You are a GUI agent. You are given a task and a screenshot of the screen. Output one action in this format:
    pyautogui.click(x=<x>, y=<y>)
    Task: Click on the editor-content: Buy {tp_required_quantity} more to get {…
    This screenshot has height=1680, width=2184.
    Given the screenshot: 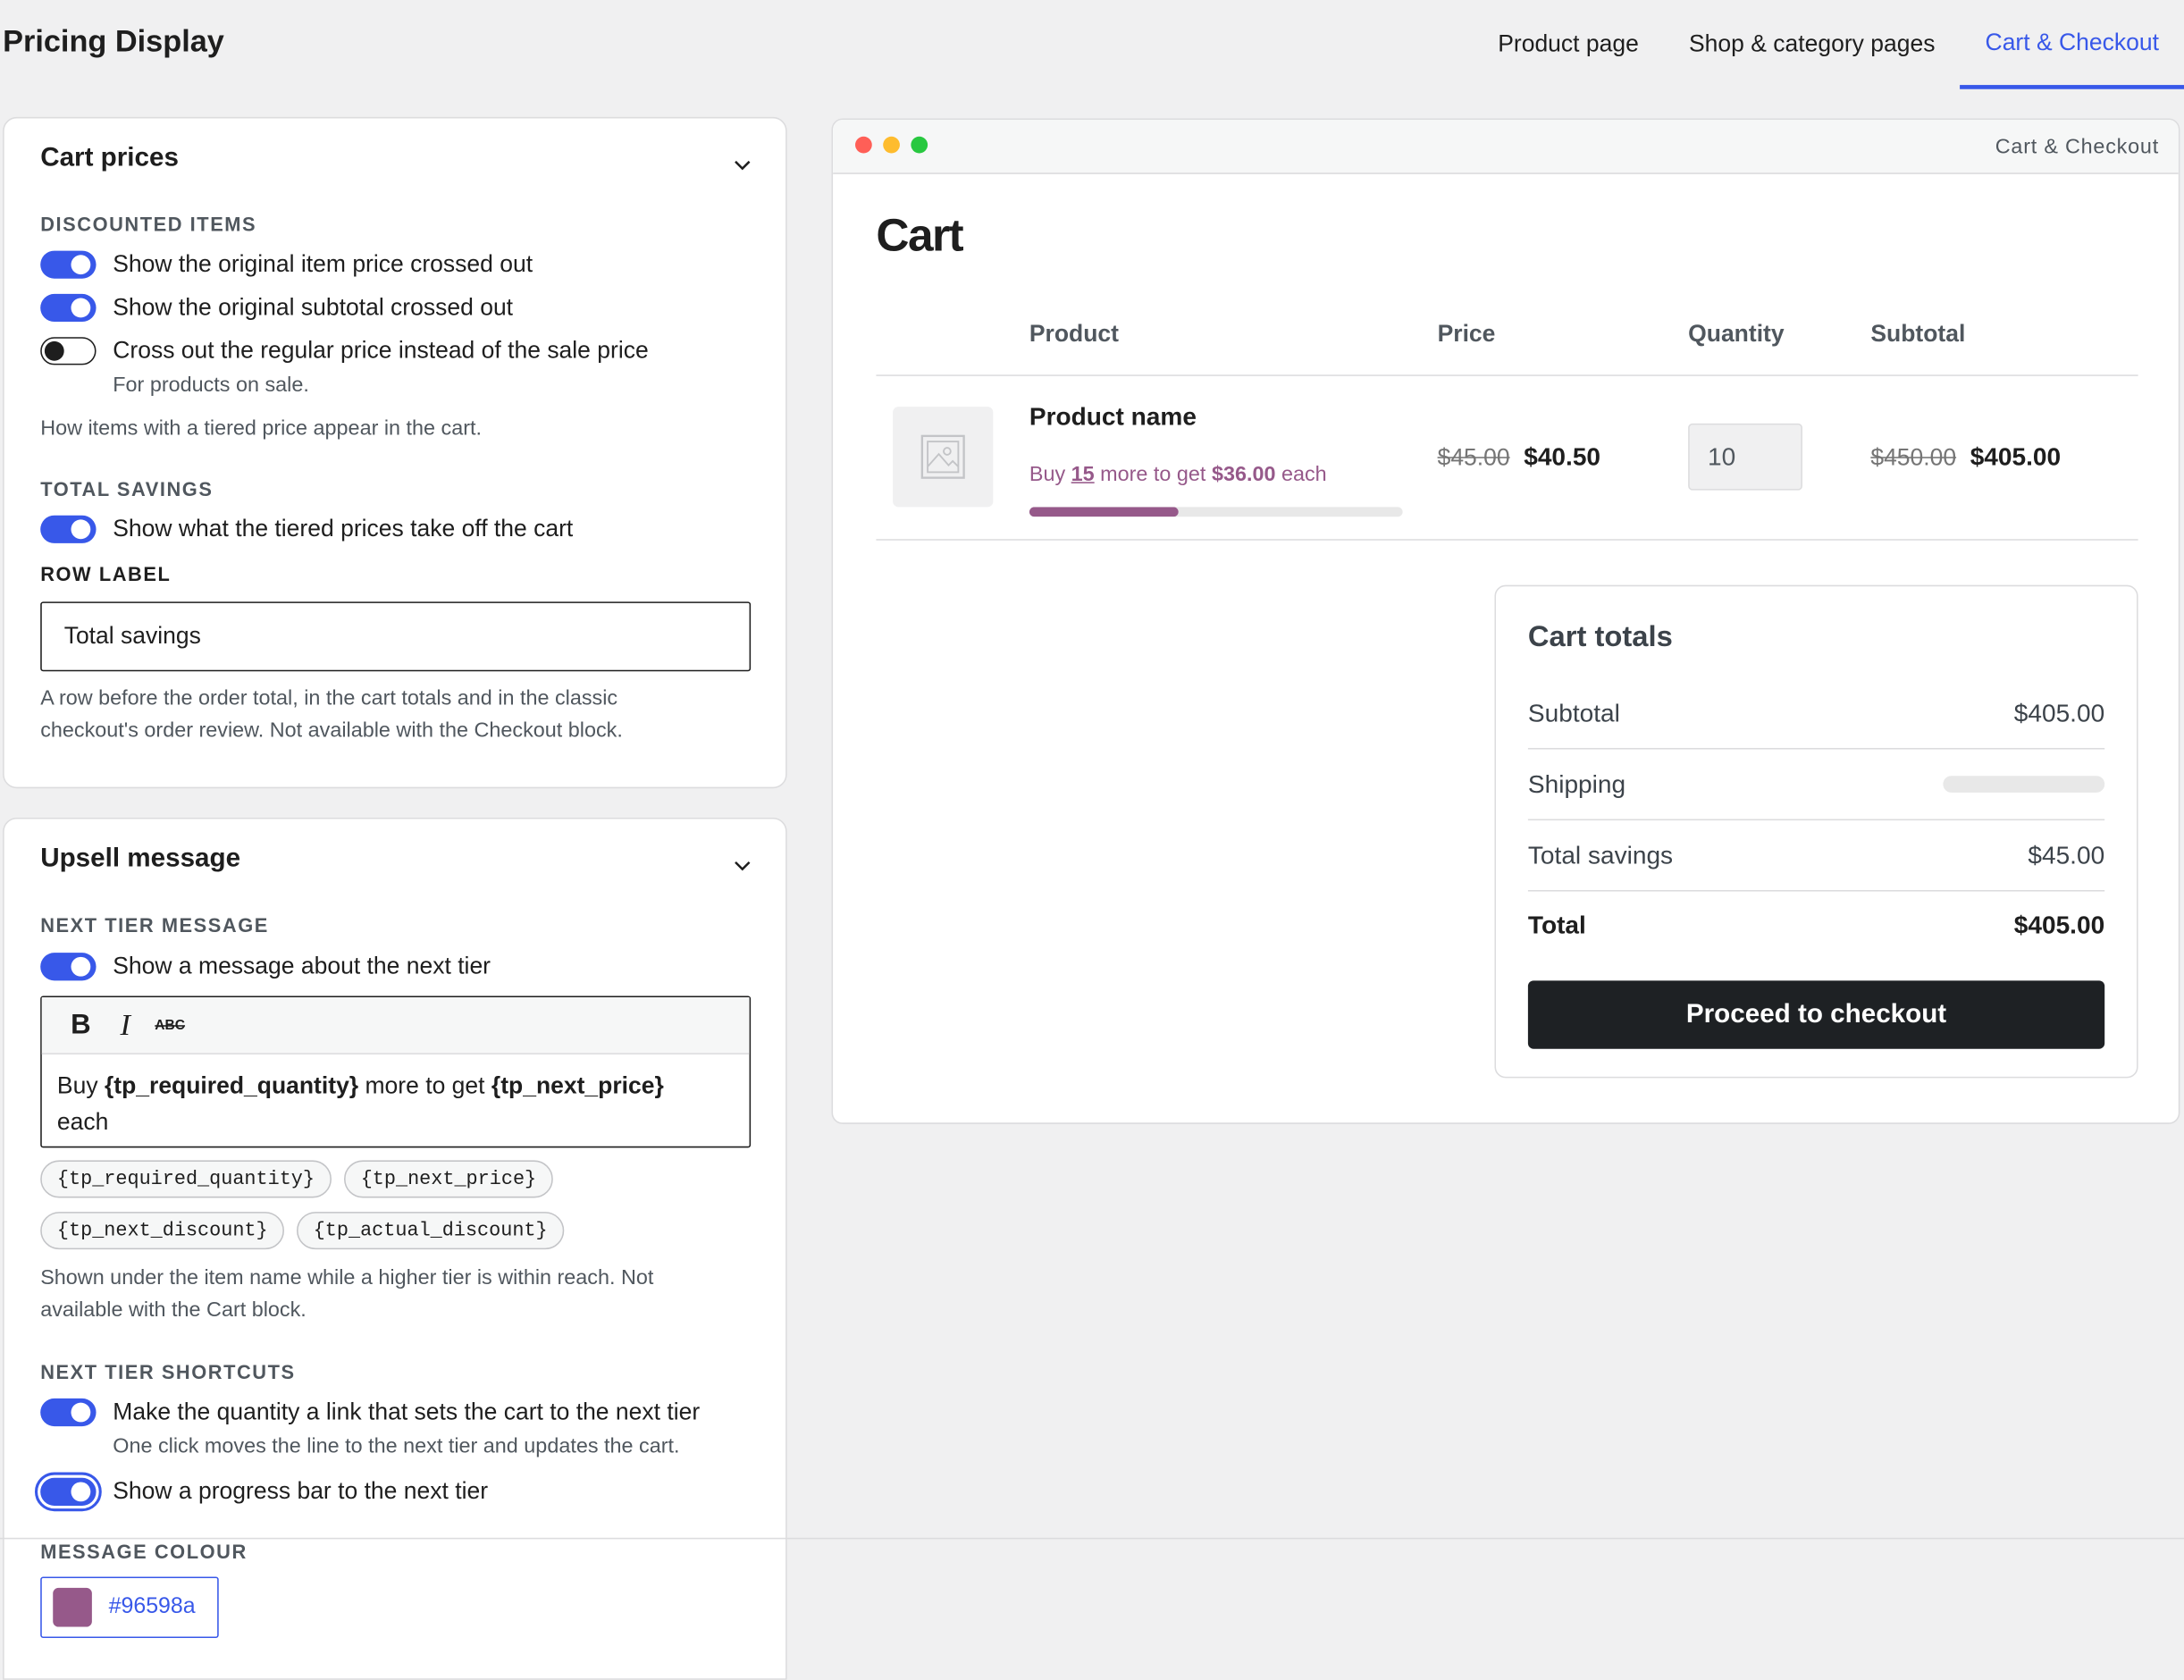 What is the action you would take?
    pyautogui.click(x=396, y=1104)
    